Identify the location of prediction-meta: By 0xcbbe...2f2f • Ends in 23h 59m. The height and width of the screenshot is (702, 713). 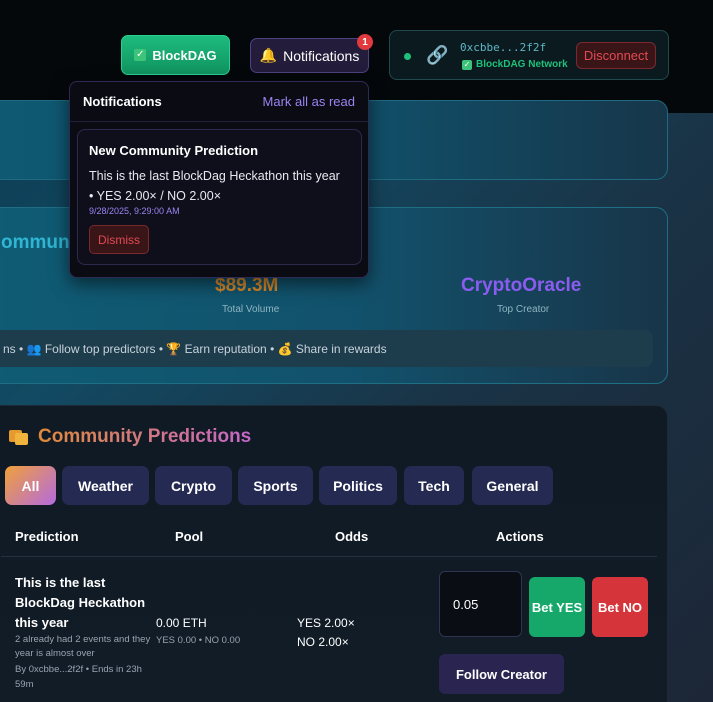
(78, 677).